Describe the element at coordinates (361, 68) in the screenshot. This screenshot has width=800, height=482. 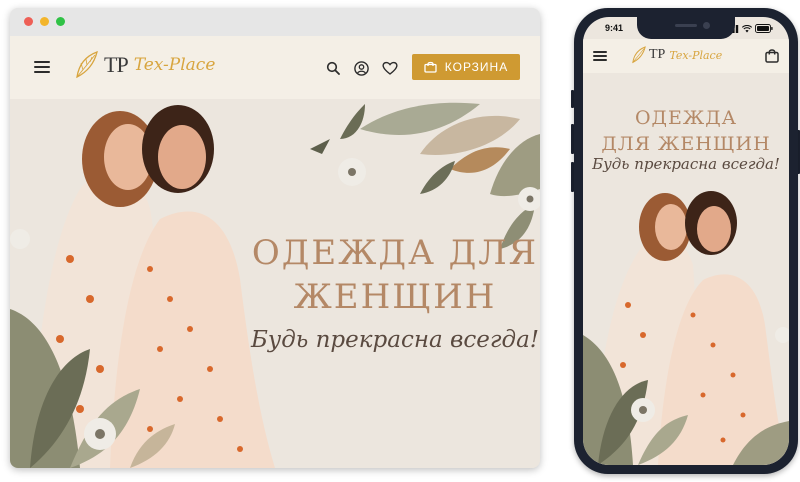
I see `user-icon` at that location.